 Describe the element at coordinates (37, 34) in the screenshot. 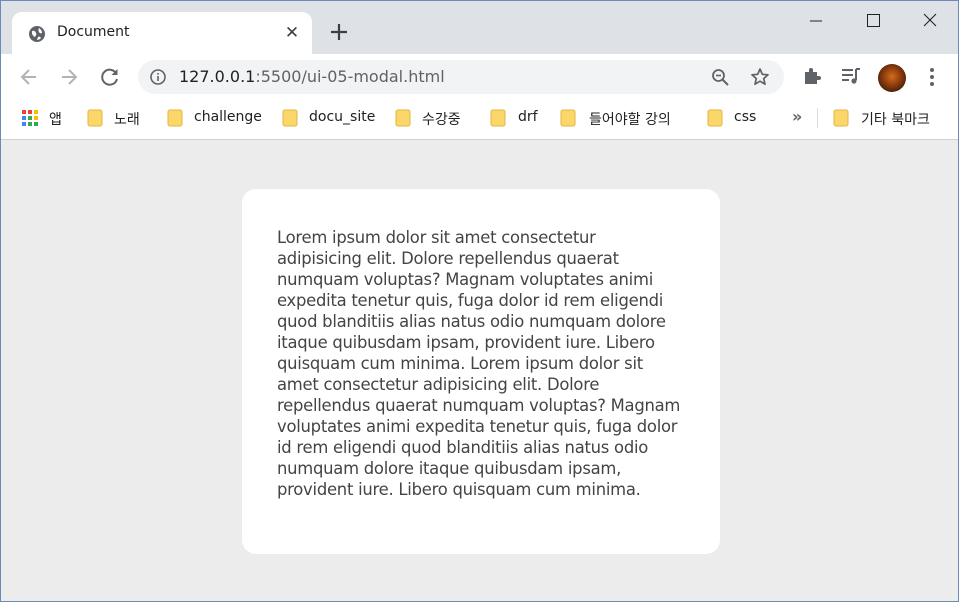

I see `globe-icon` at that location.